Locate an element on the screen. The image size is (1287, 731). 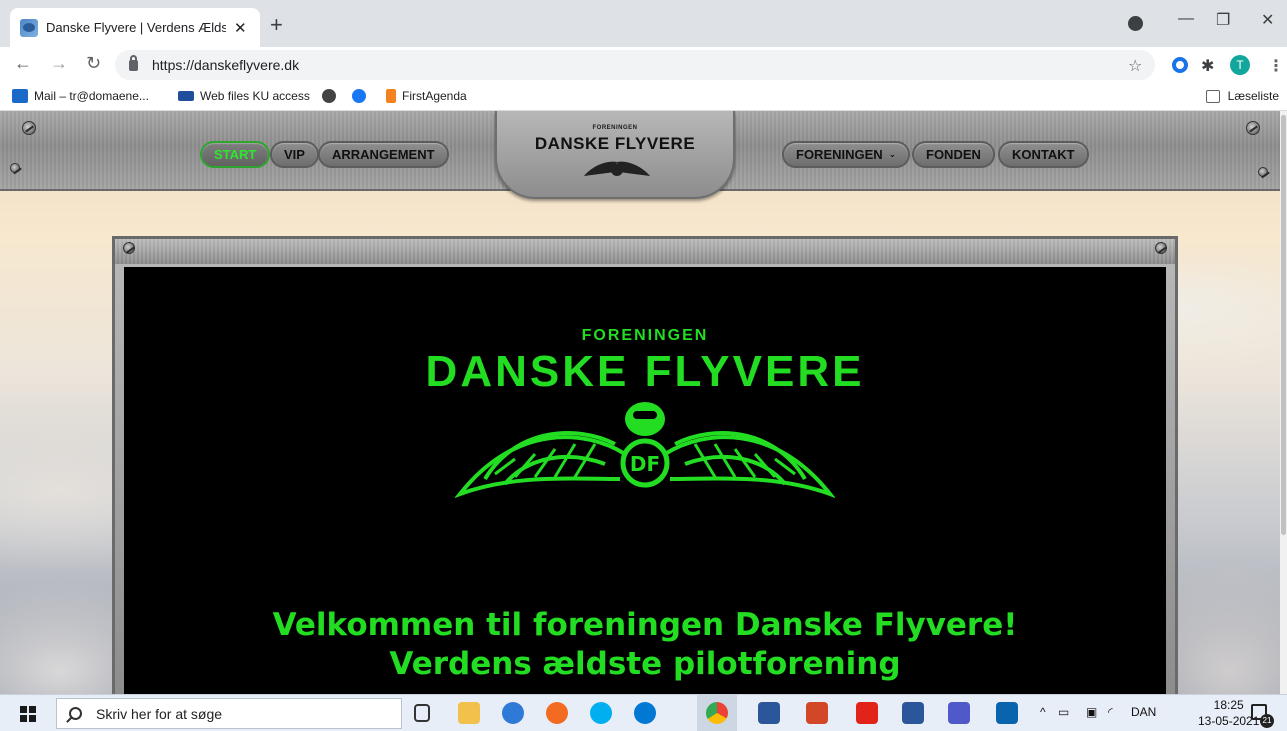
search-icon is located at coordinates (75, 713).